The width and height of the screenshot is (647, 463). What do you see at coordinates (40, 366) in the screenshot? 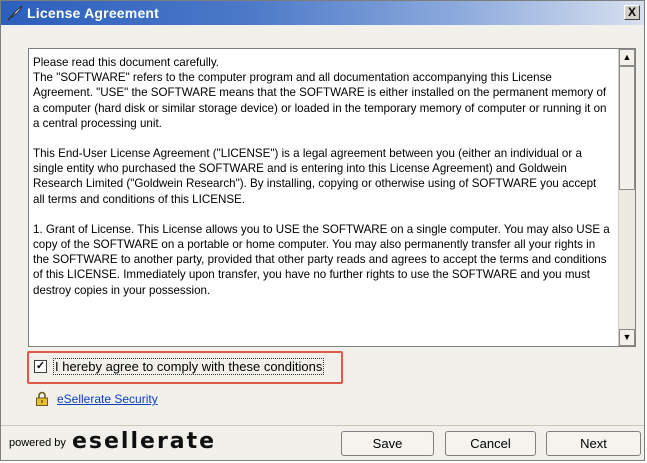
I see `agree-checkbox: ✓` at bounding box center [40, 366].